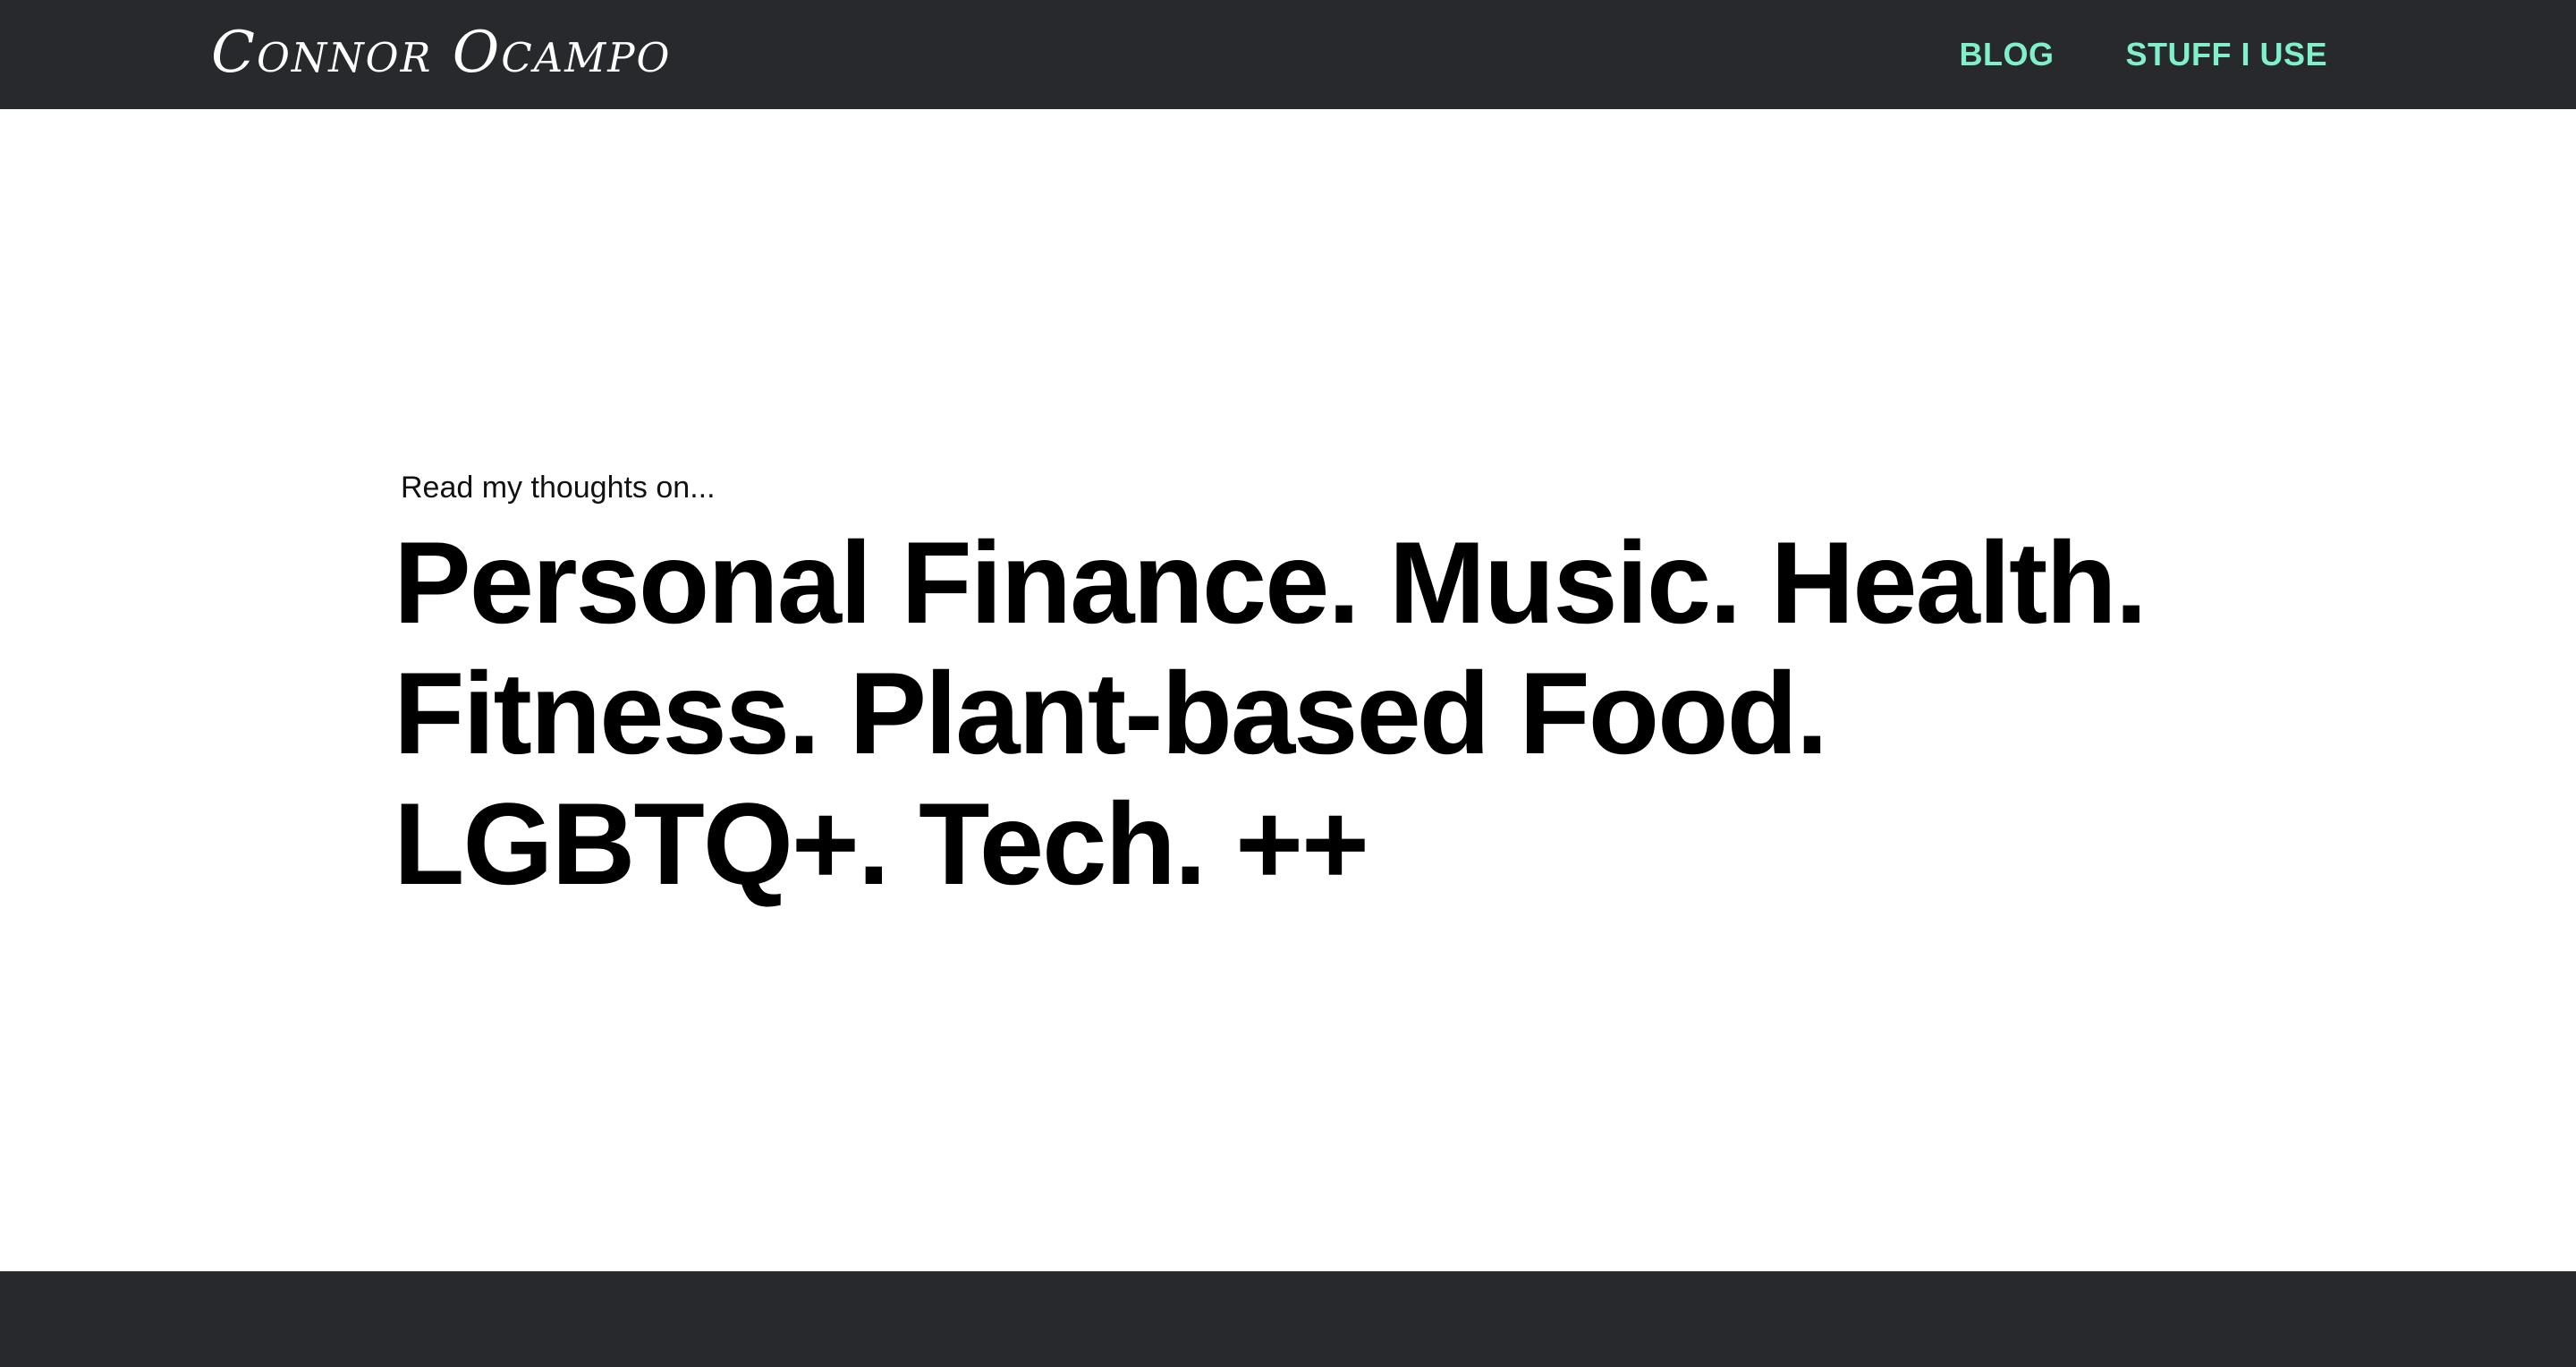 This screenshot has height=1367, width=2576. What do you see at coordinates (2006, 55) in the screenshot?
I see `nav-link-blog: BLOG` at bounding box center [2006, 55].